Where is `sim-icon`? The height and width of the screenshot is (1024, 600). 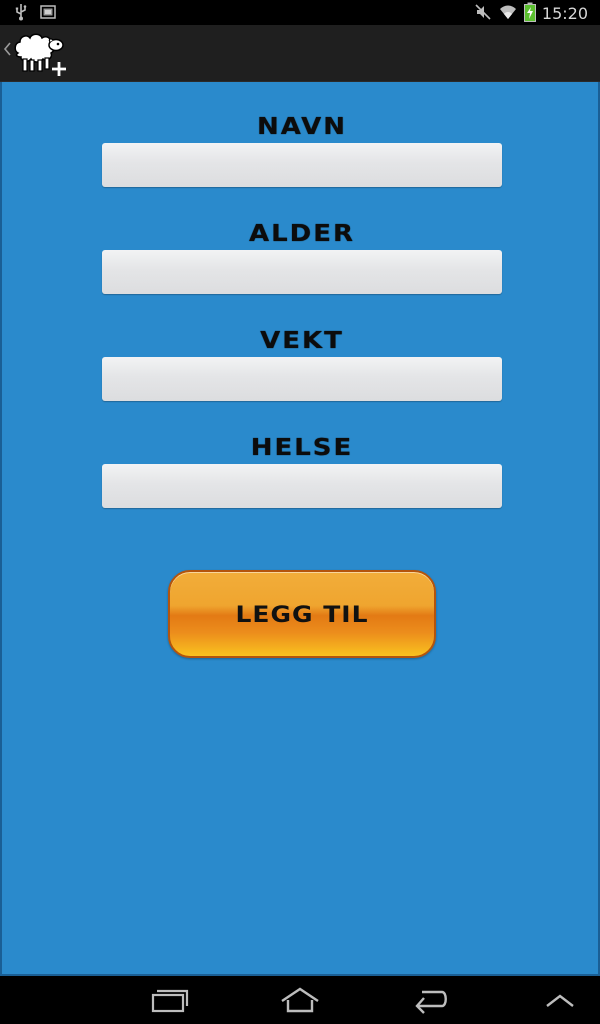
sim-icon is located at coordinates (48, 14).